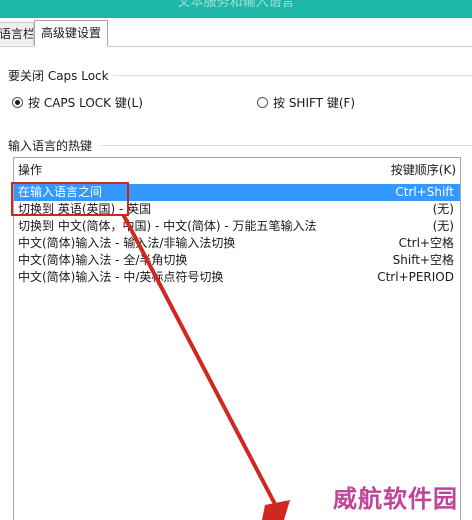 This screenshot has height=520, width=472. I want to click on row-action: 在输入语言之间, so click(60, 192).